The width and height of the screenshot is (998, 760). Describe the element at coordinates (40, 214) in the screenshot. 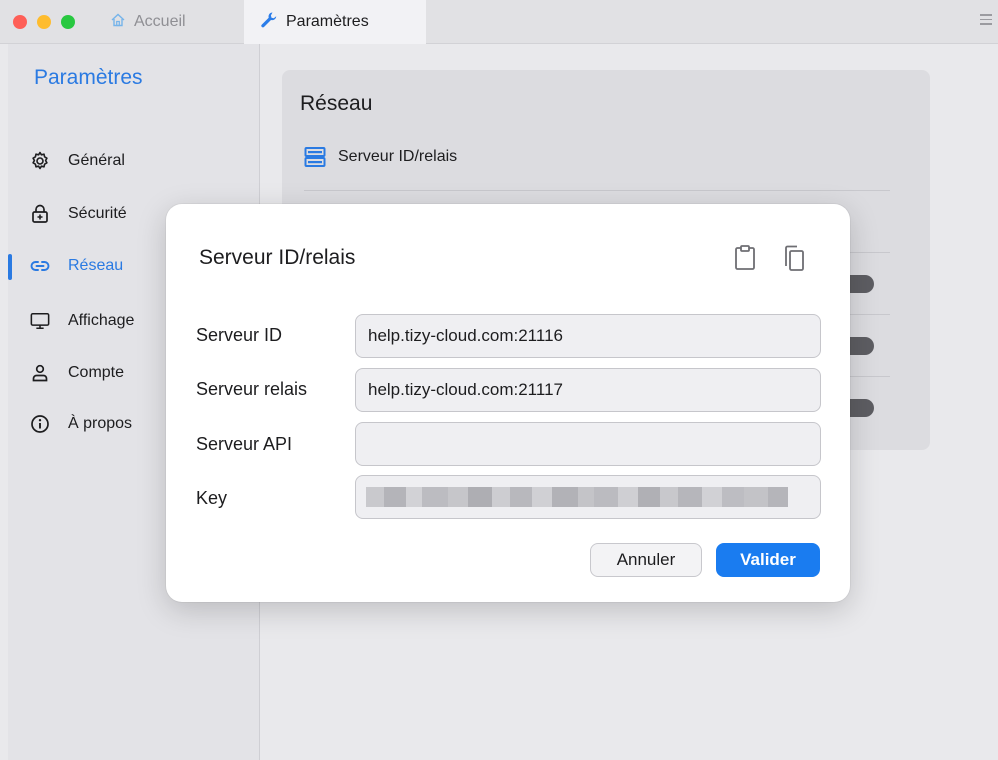

I see `lock-icon` at that location.